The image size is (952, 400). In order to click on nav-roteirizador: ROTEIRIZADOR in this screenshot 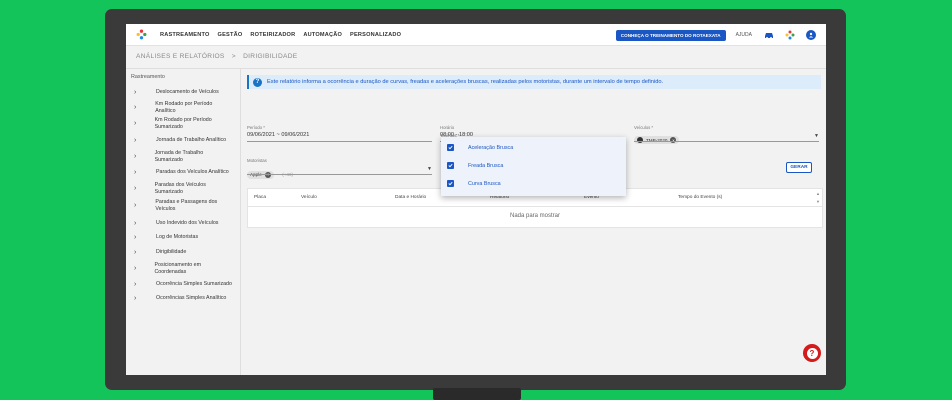, I will do `click(272, 35)`.